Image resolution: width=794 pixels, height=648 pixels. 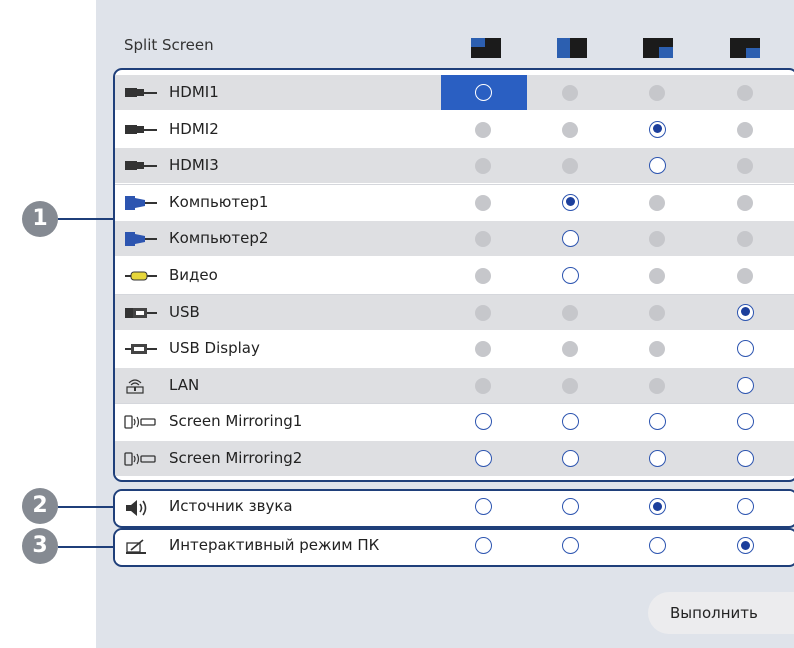 I want to click on source-row: Компьютер1, so click(x=454, y=202).